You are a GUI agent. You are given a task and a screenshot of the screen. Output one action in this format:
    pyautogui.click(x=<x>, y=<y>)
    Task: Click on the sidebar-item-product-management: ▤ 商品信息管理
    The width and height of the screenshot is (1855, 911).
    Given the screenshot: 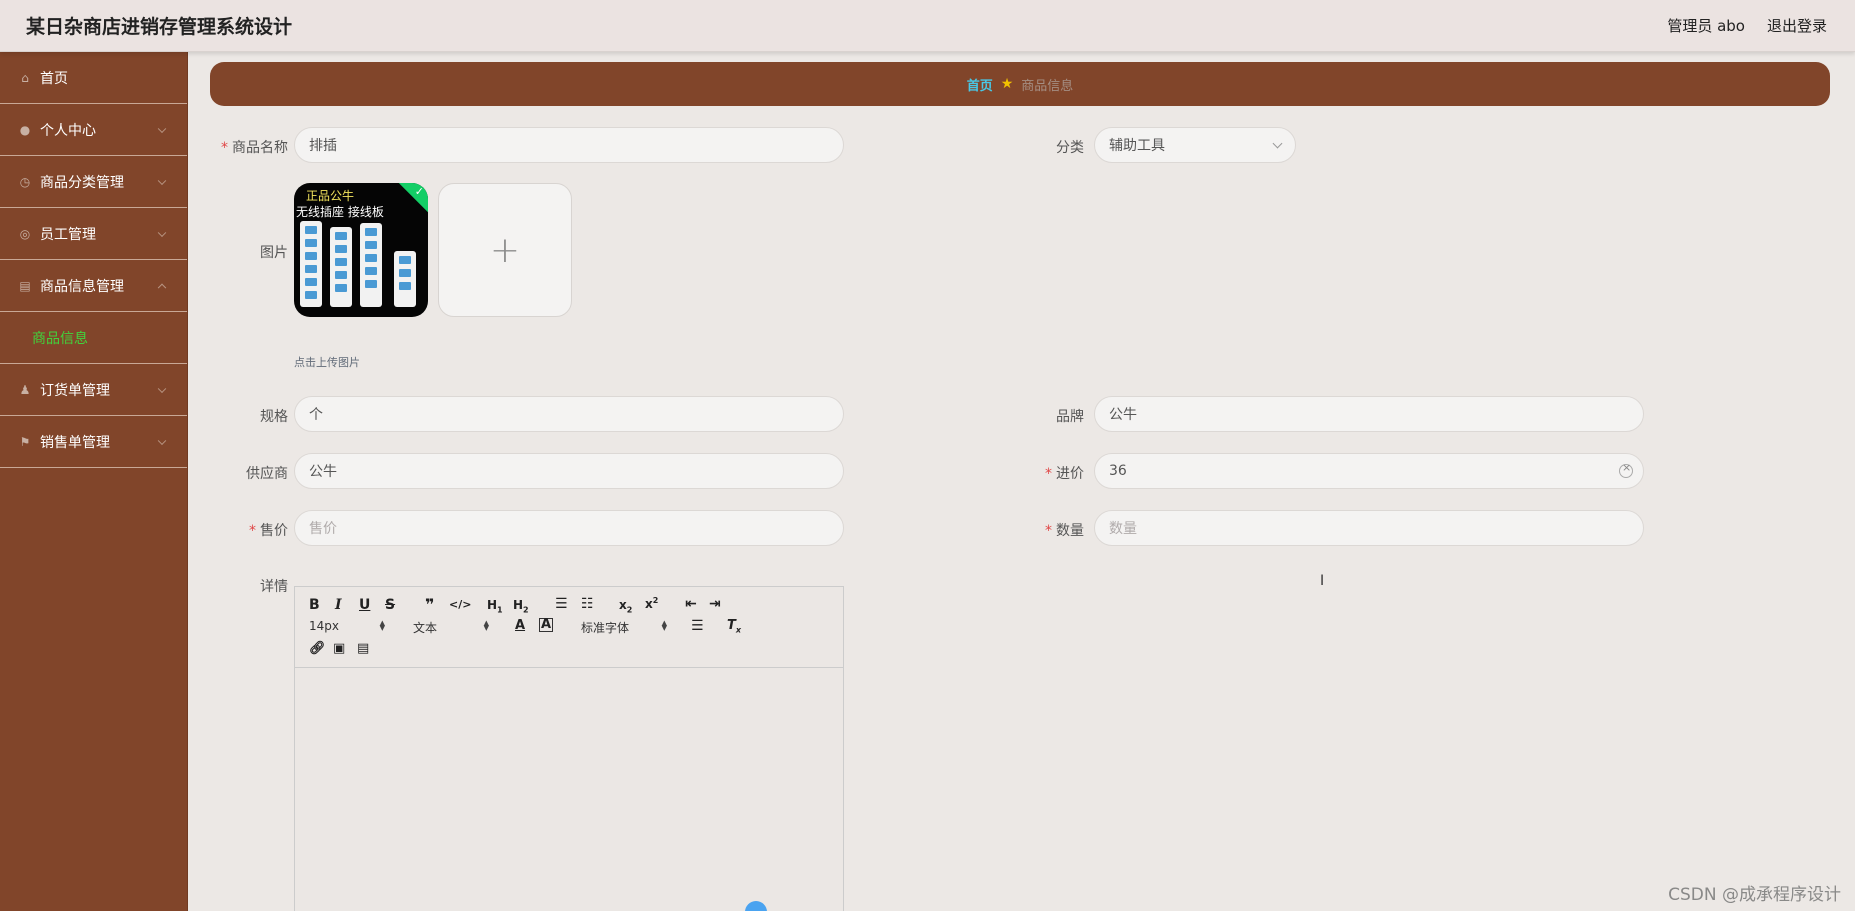 What is the action you would take?
    pyautogui.click(x=93, y=286)
    